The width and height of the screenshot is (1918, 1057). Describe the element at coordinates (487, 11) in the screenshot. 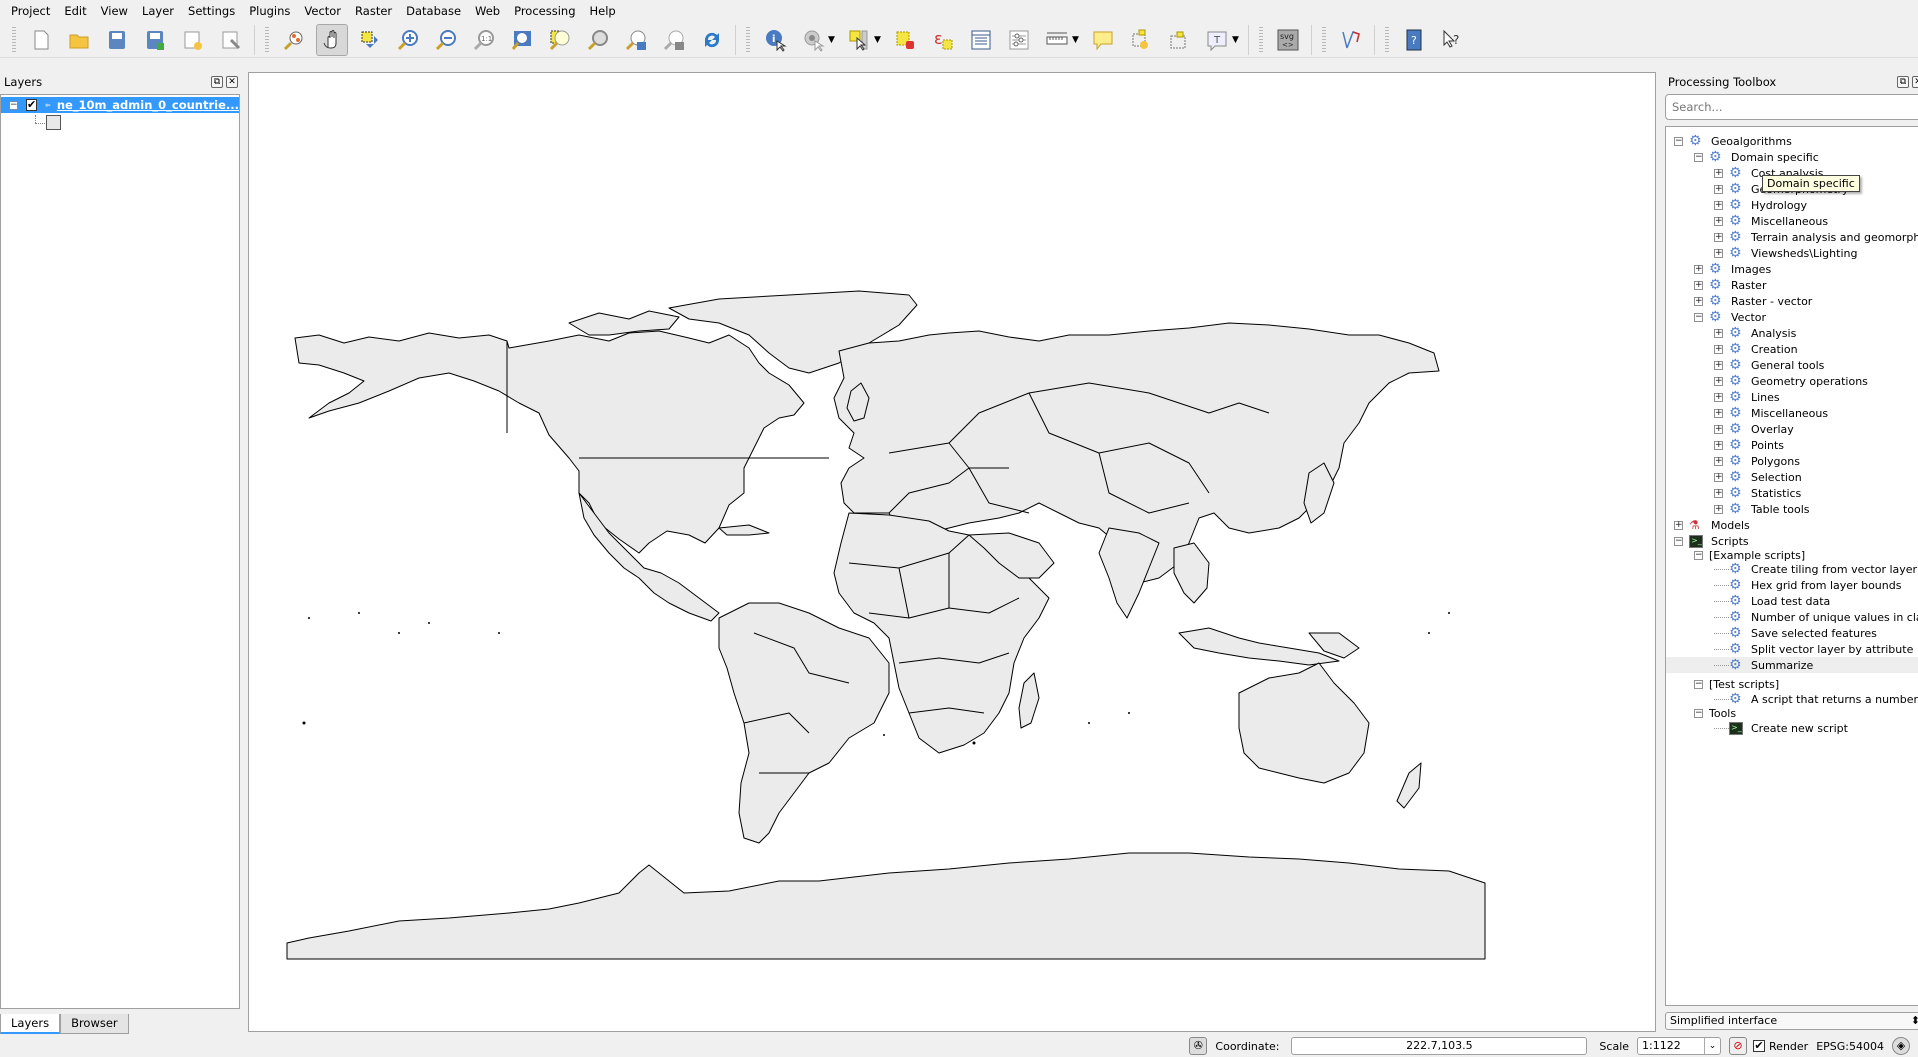

I see `menu-web: Web` at that location.